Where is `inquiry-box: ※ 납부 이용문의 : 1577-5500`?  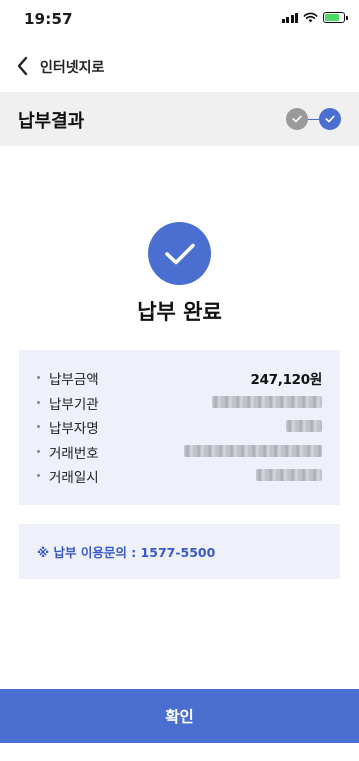 inquiry-box: ※ 납부 이용문의 : 1577-5500 is located at coordinates (179, 551).